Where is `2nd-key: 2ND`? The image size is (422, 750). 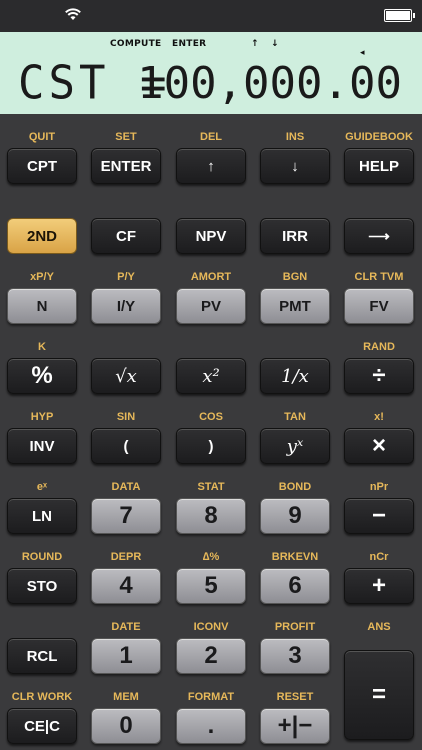
2nd-key: 2ND is located at coordinates (42, 236).